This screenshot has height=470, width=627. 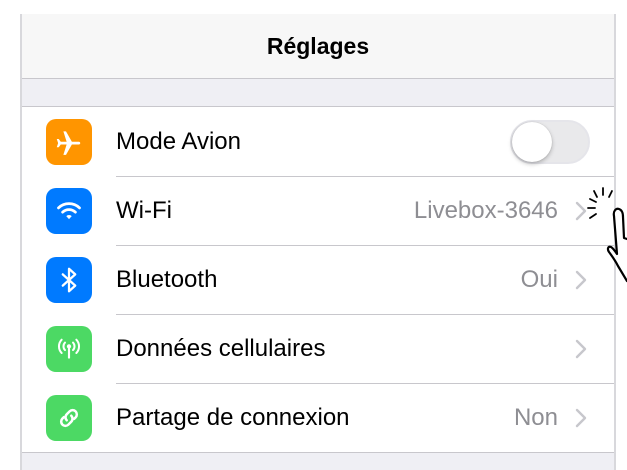 I want to click on row-label: Wi-Fi, so click(x=144, y=210).